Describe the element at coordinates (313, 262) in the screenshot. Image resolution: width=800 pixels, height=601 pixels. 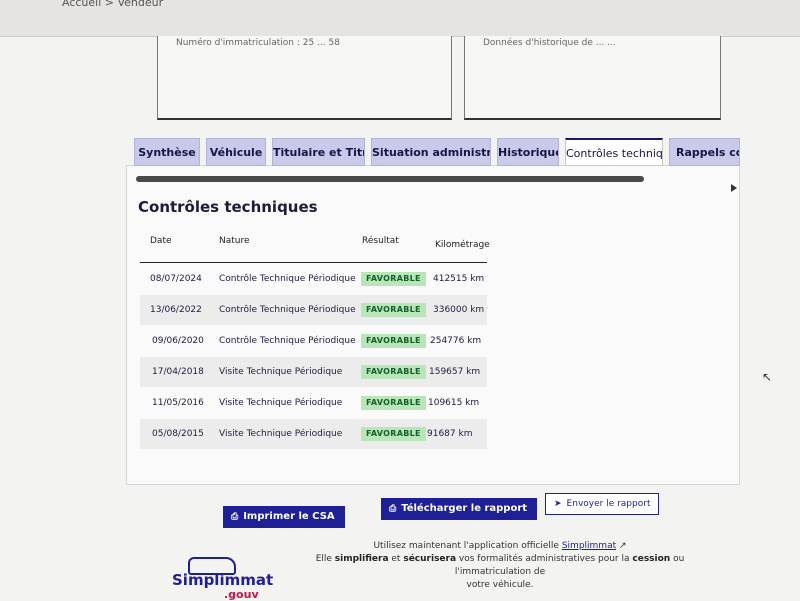
I see `header-rule` at that location.